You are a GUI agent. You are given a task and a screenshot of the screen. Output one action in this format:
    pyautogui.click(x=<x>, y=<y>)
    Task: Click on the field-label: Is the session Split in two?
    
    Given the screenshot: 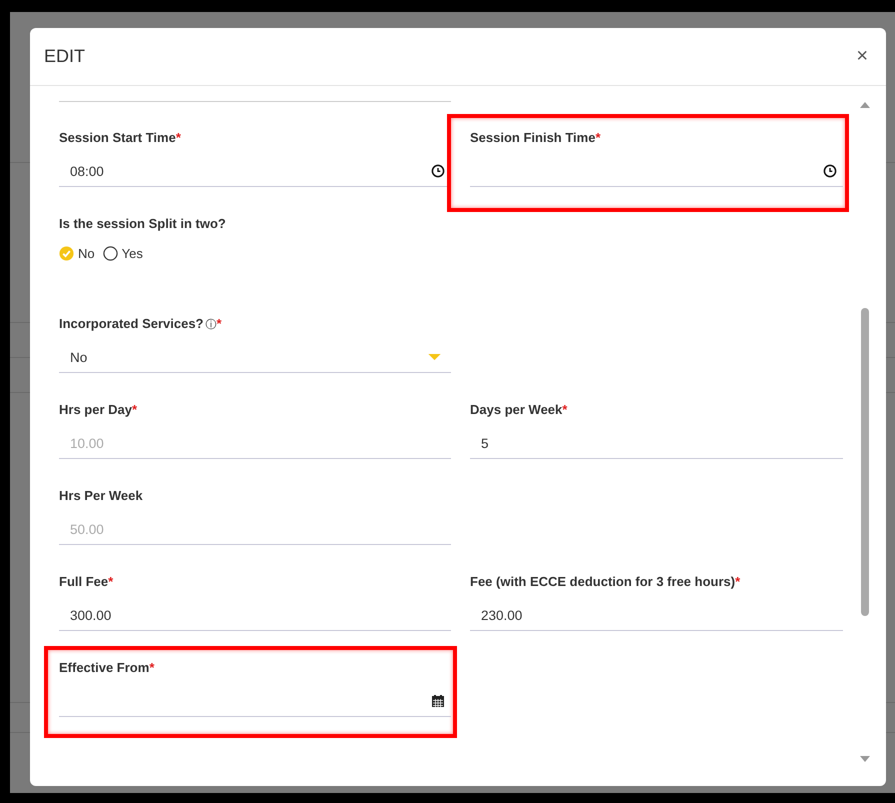 What is the action you would take?
    pyautogui.click(x=142, y=224)
    